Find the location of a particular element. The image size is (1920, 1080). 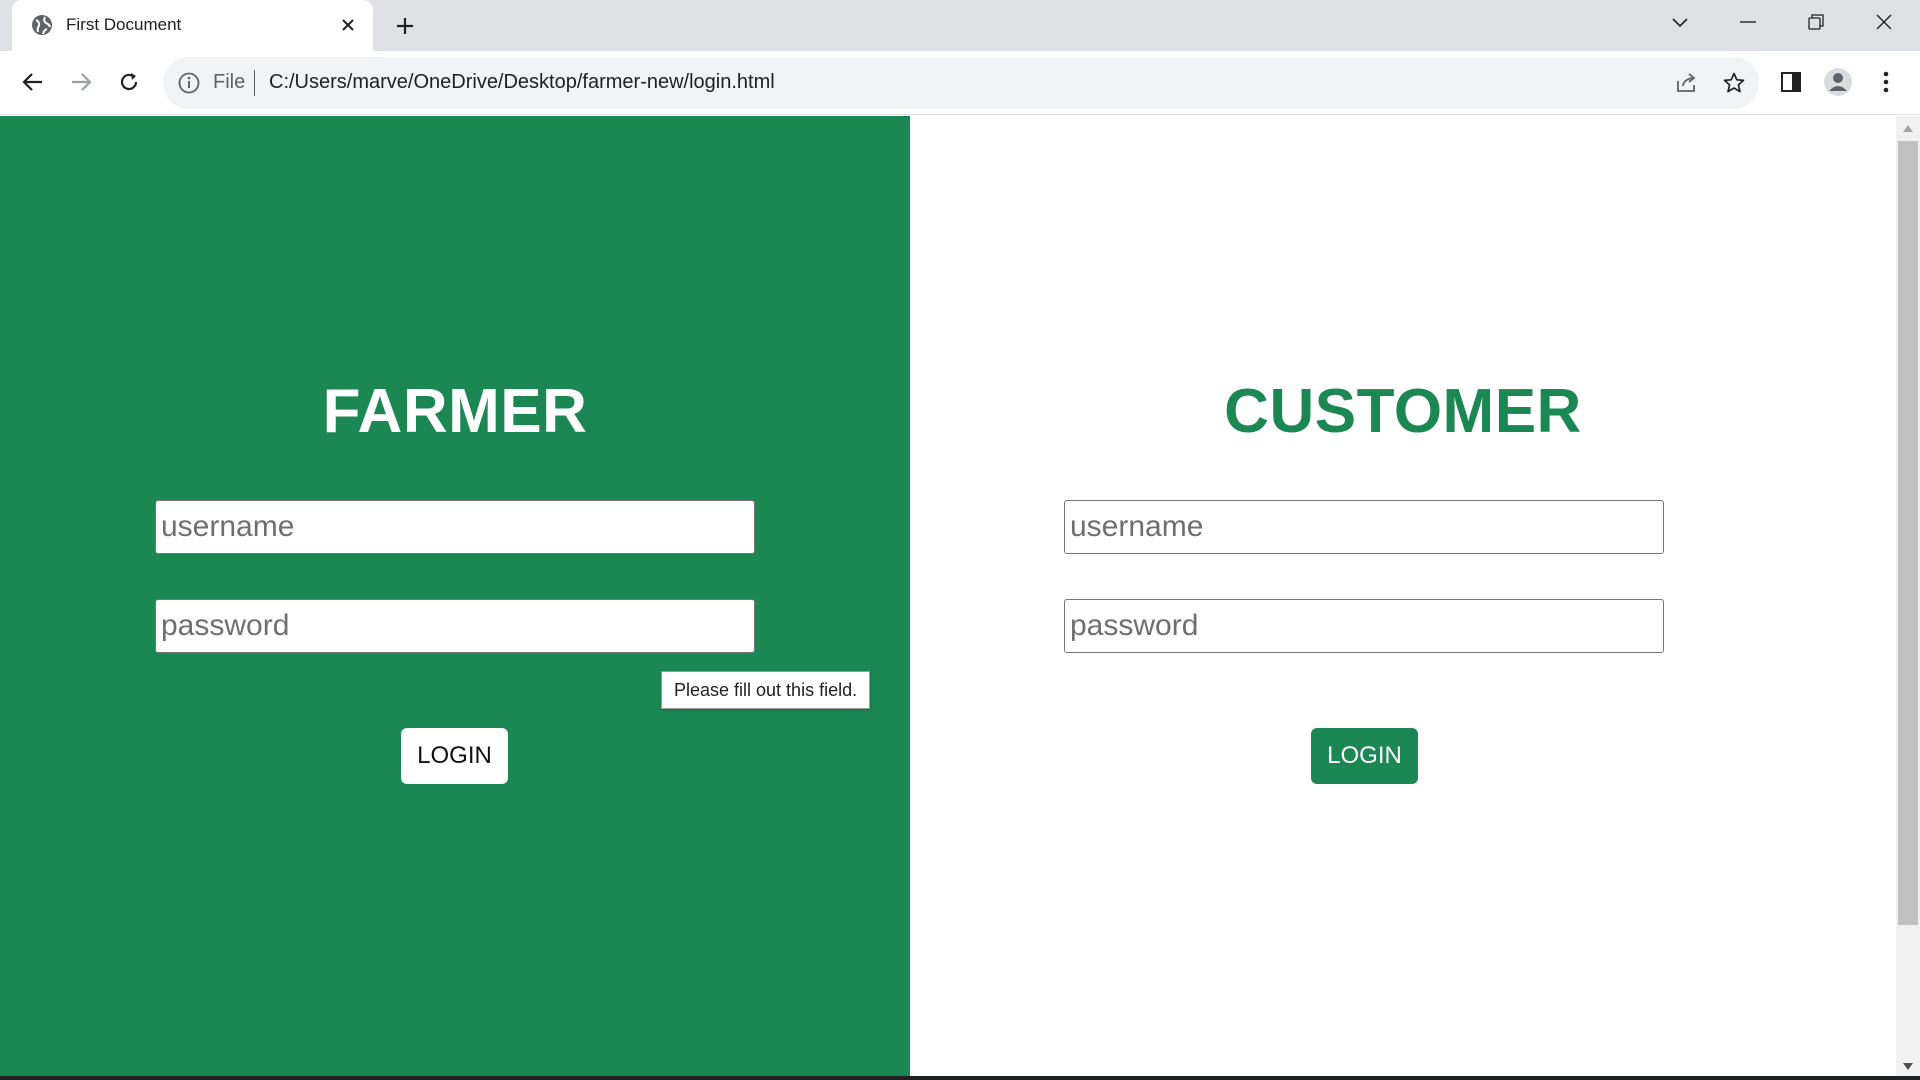

address-separator is located at coordinates (254, 83).